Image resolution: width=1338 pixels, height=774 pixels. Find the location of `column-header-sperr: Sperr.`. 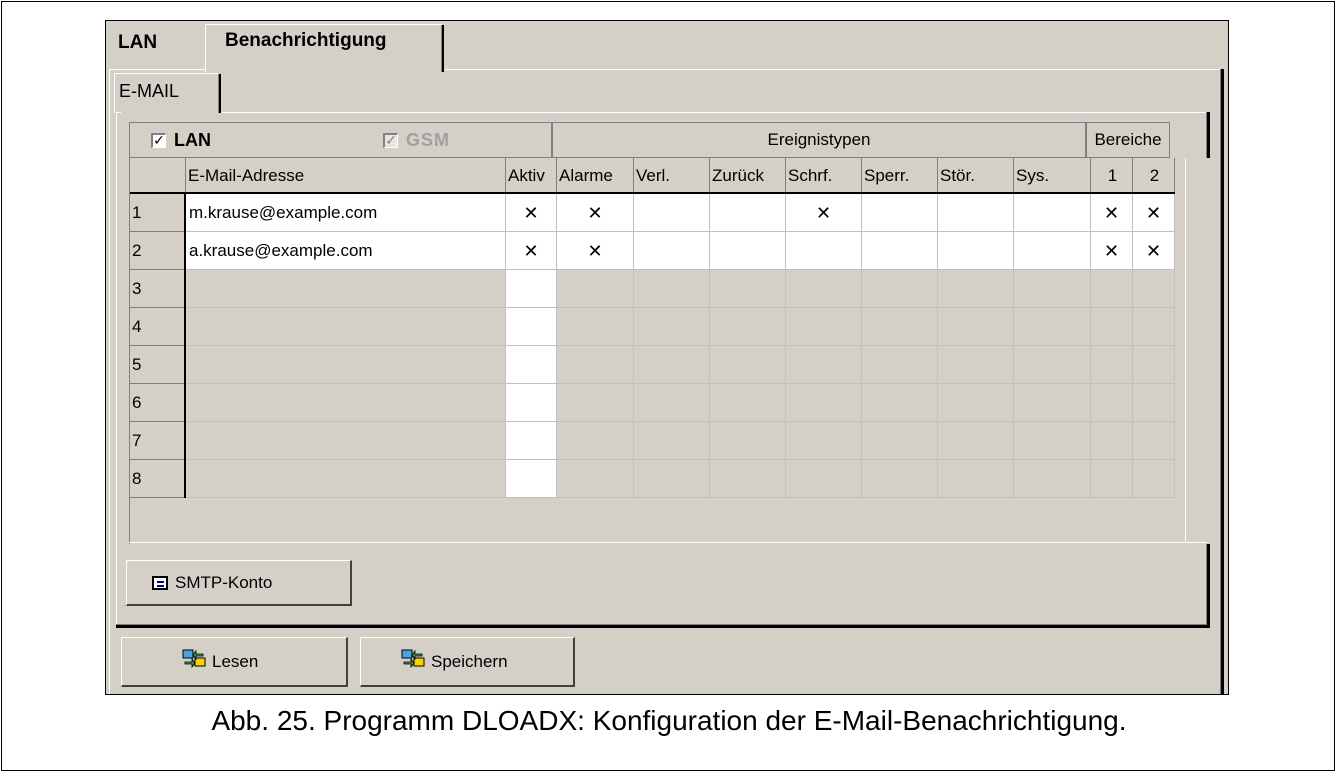

column-header-sperr: Sperr. is located at coordinates (900, 176).